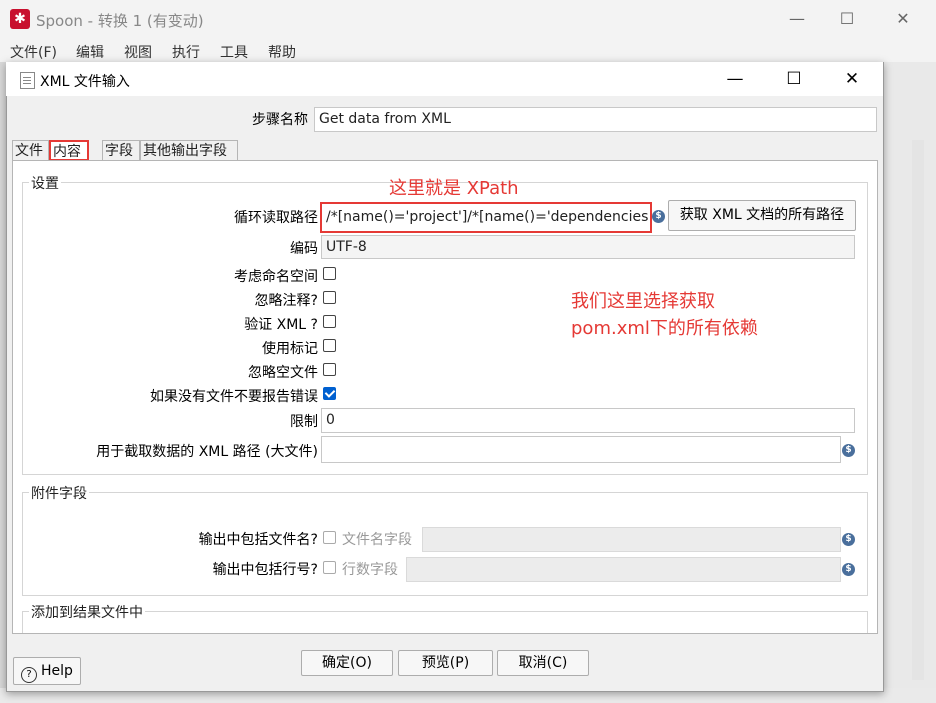  I want to click on filename-field-input, so click(631, 539).